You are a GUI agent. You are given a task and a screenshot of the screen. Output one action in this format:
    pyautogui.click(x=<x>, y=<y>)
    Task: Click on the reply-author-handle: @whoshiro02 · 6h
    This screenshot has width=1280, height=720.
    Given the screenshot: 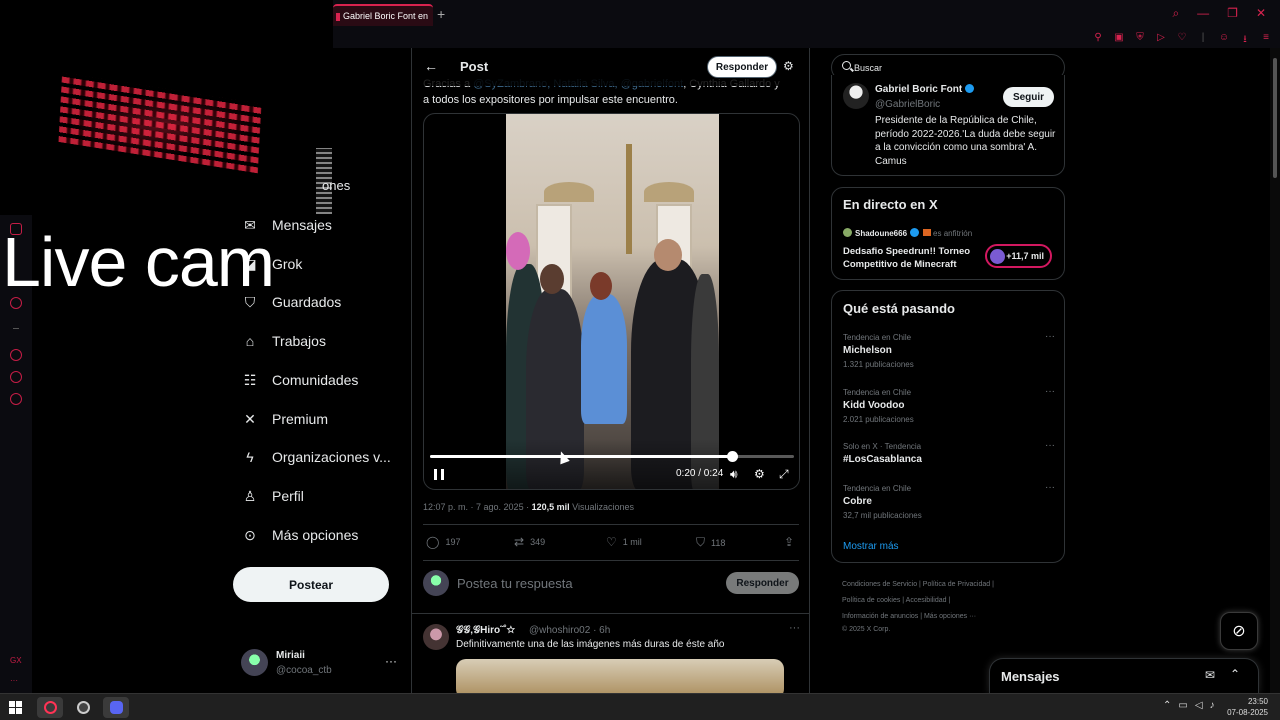 What is the action you would take?
    pyautogui.click(x=569, y=630)
    